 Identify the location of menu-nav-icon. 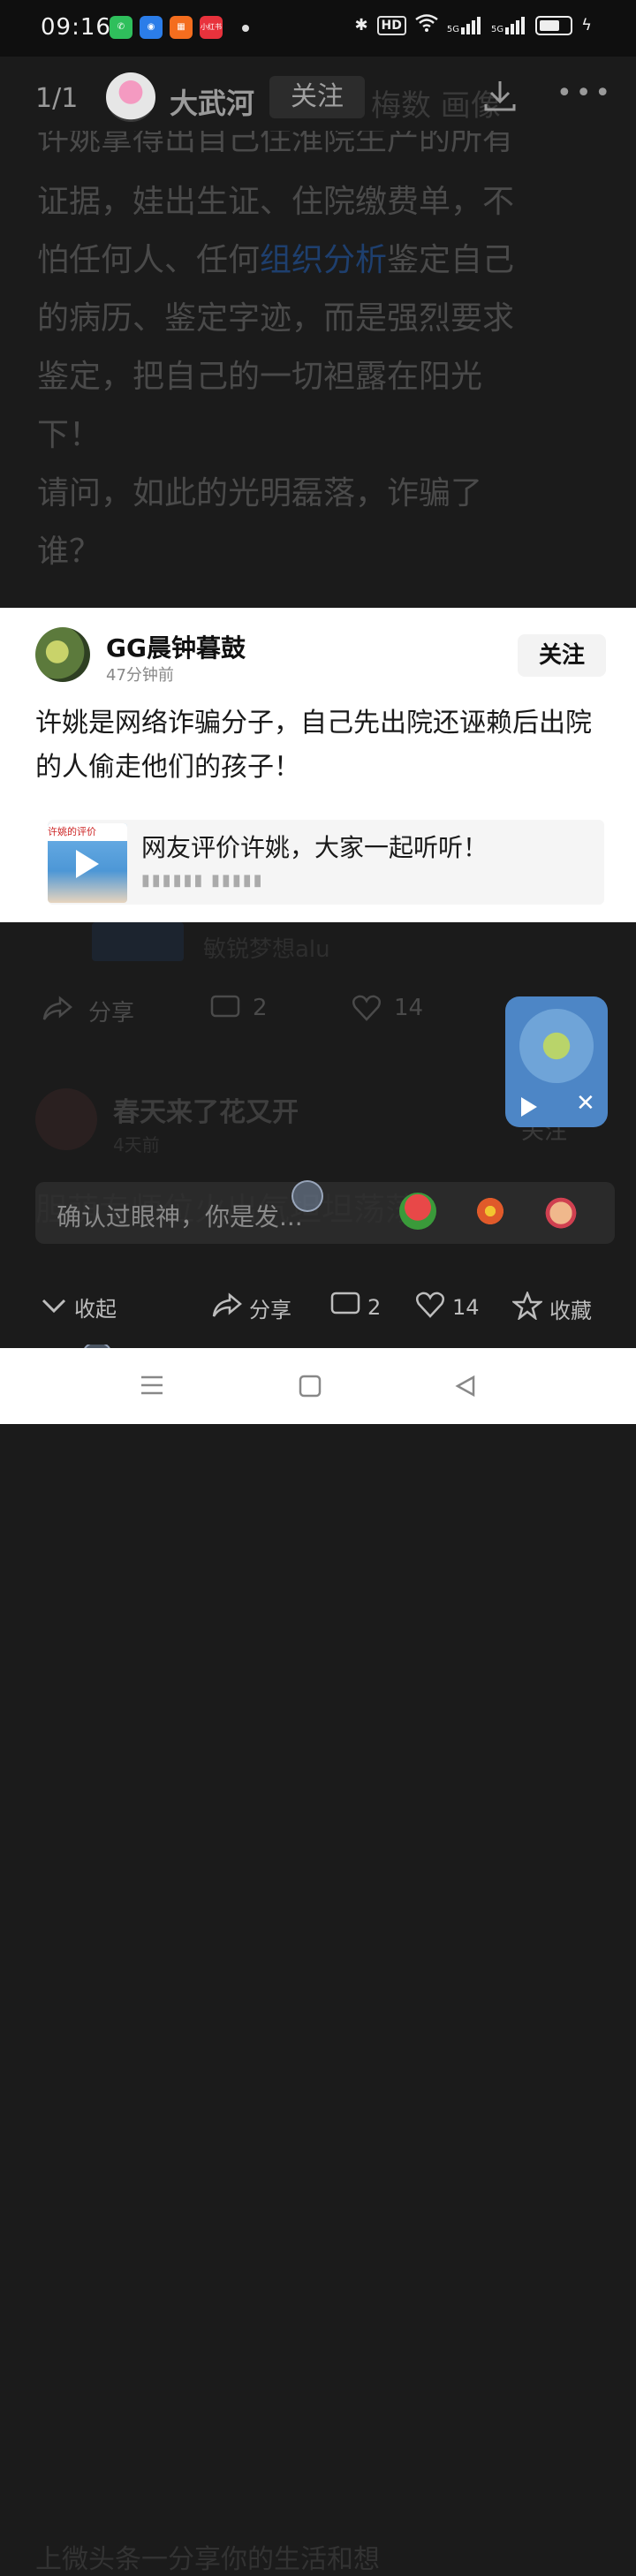
(152, 1387).